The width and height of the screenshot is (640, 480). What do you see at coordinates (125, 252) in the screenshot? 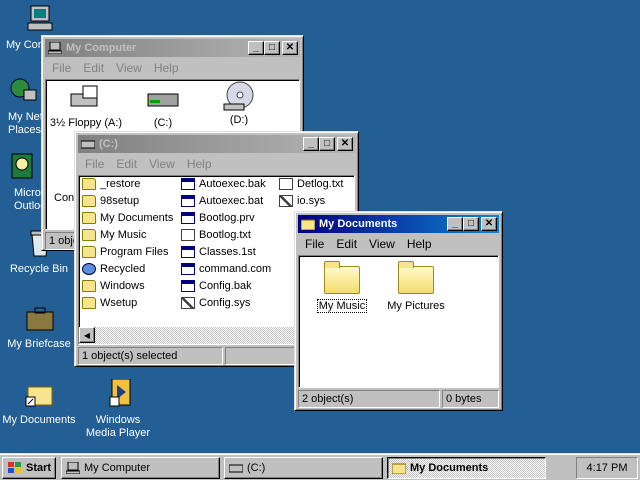
I see `file-item: Program Files` at bounding box center [125, 252].